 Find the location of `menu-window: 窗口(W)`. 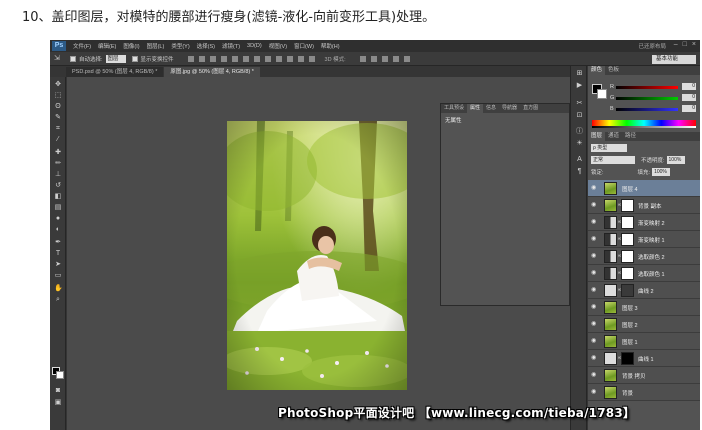

menu-window: 窗口(W) is located at coordinates (304, 46).